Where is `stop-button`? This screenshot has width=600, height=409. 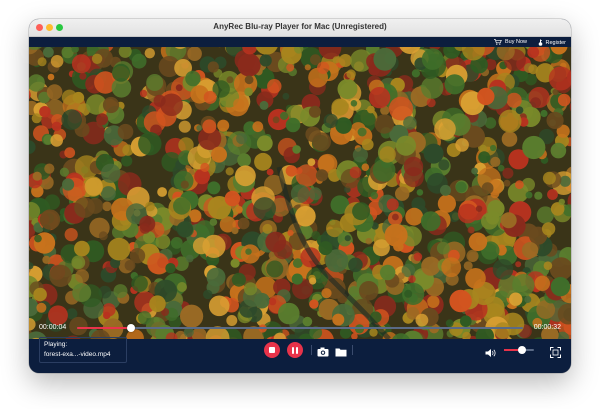
stop-button is located at coordinates (272, 350).